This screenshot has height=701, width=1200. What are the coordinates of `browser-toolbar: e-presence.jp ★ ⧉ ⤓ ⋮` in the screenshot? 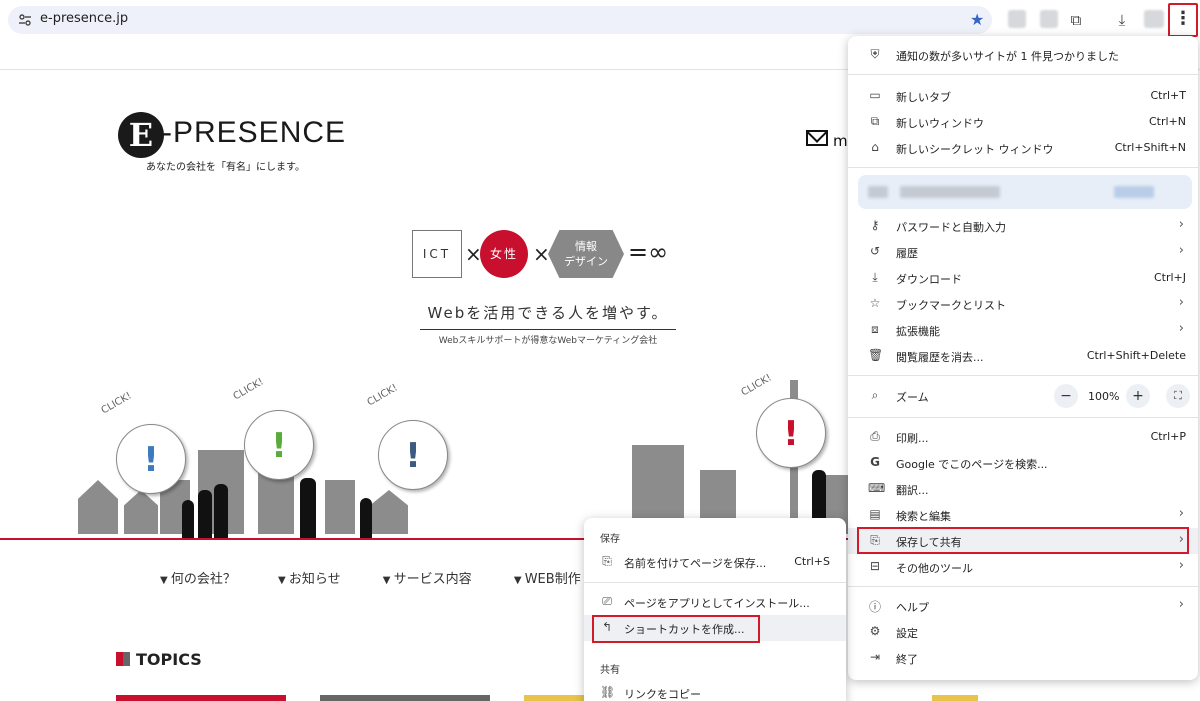 It's located at (600, 20).